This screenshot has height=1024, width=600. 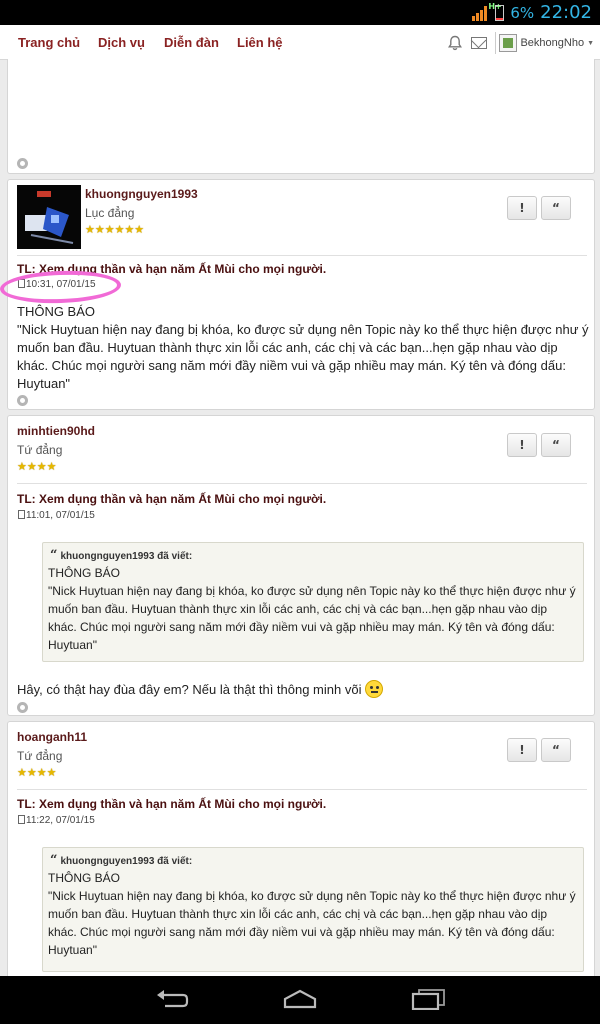 I want to click on post-username: khuongnguyen1993, so click(x=141, y=194).